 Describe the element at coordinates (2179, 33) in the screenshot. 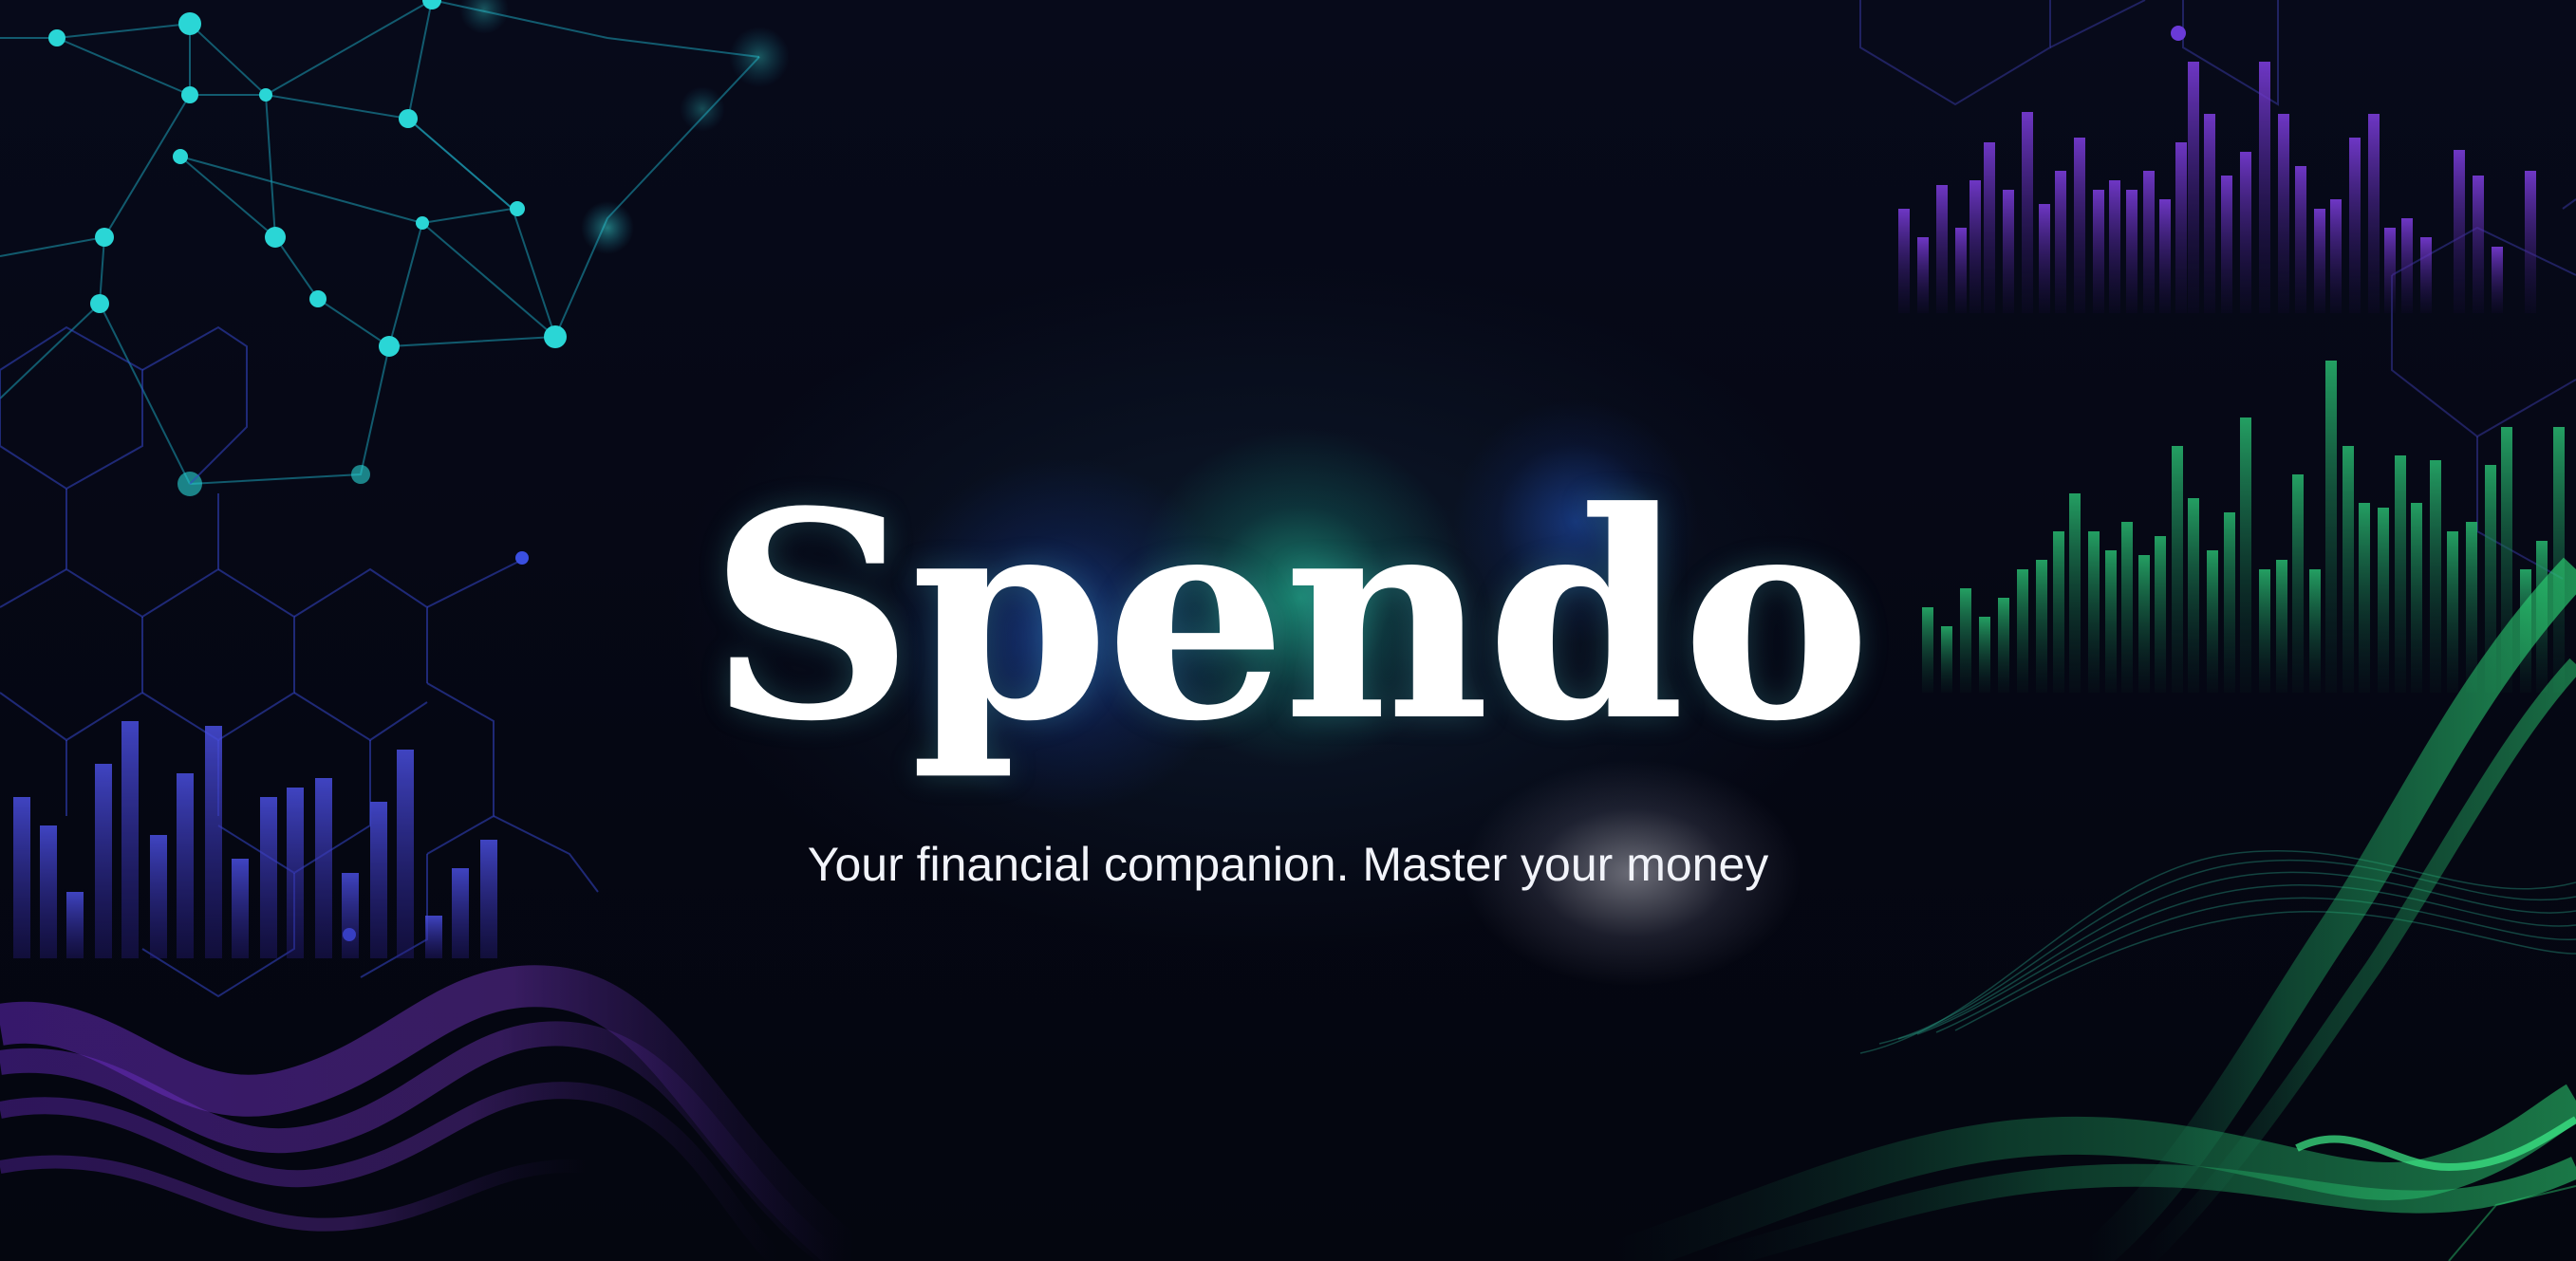

I see `node-dot-decoration` at that location.